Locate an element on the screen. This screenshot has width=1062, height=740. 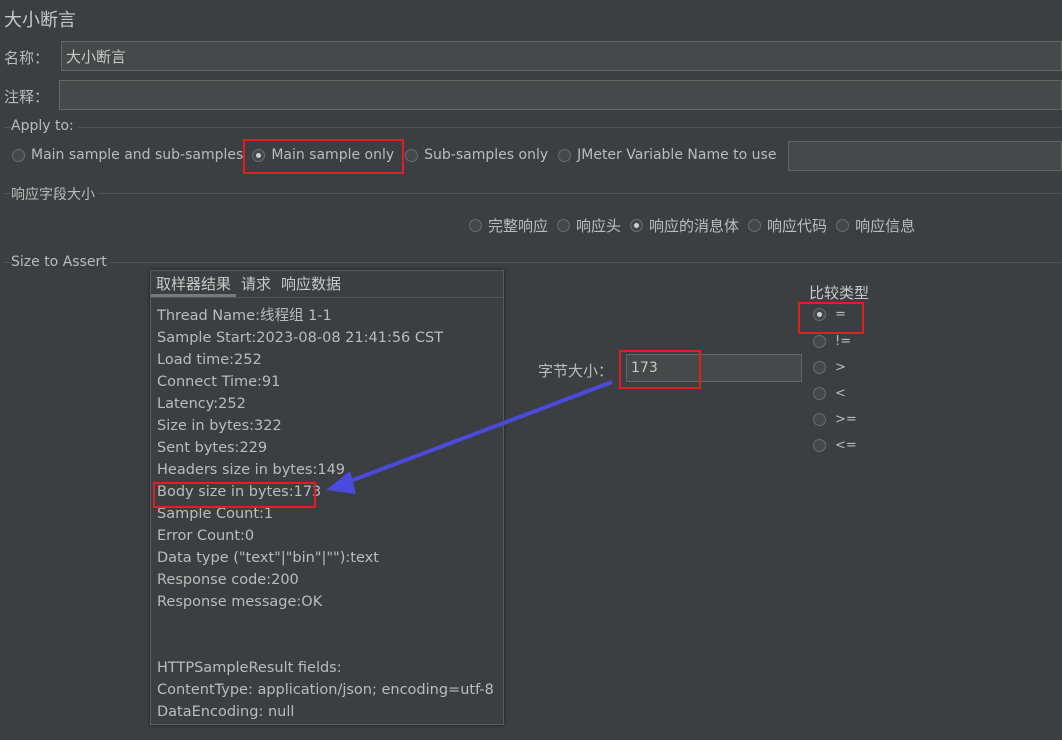
arrow-shaft is located at coordinates (478, 432).